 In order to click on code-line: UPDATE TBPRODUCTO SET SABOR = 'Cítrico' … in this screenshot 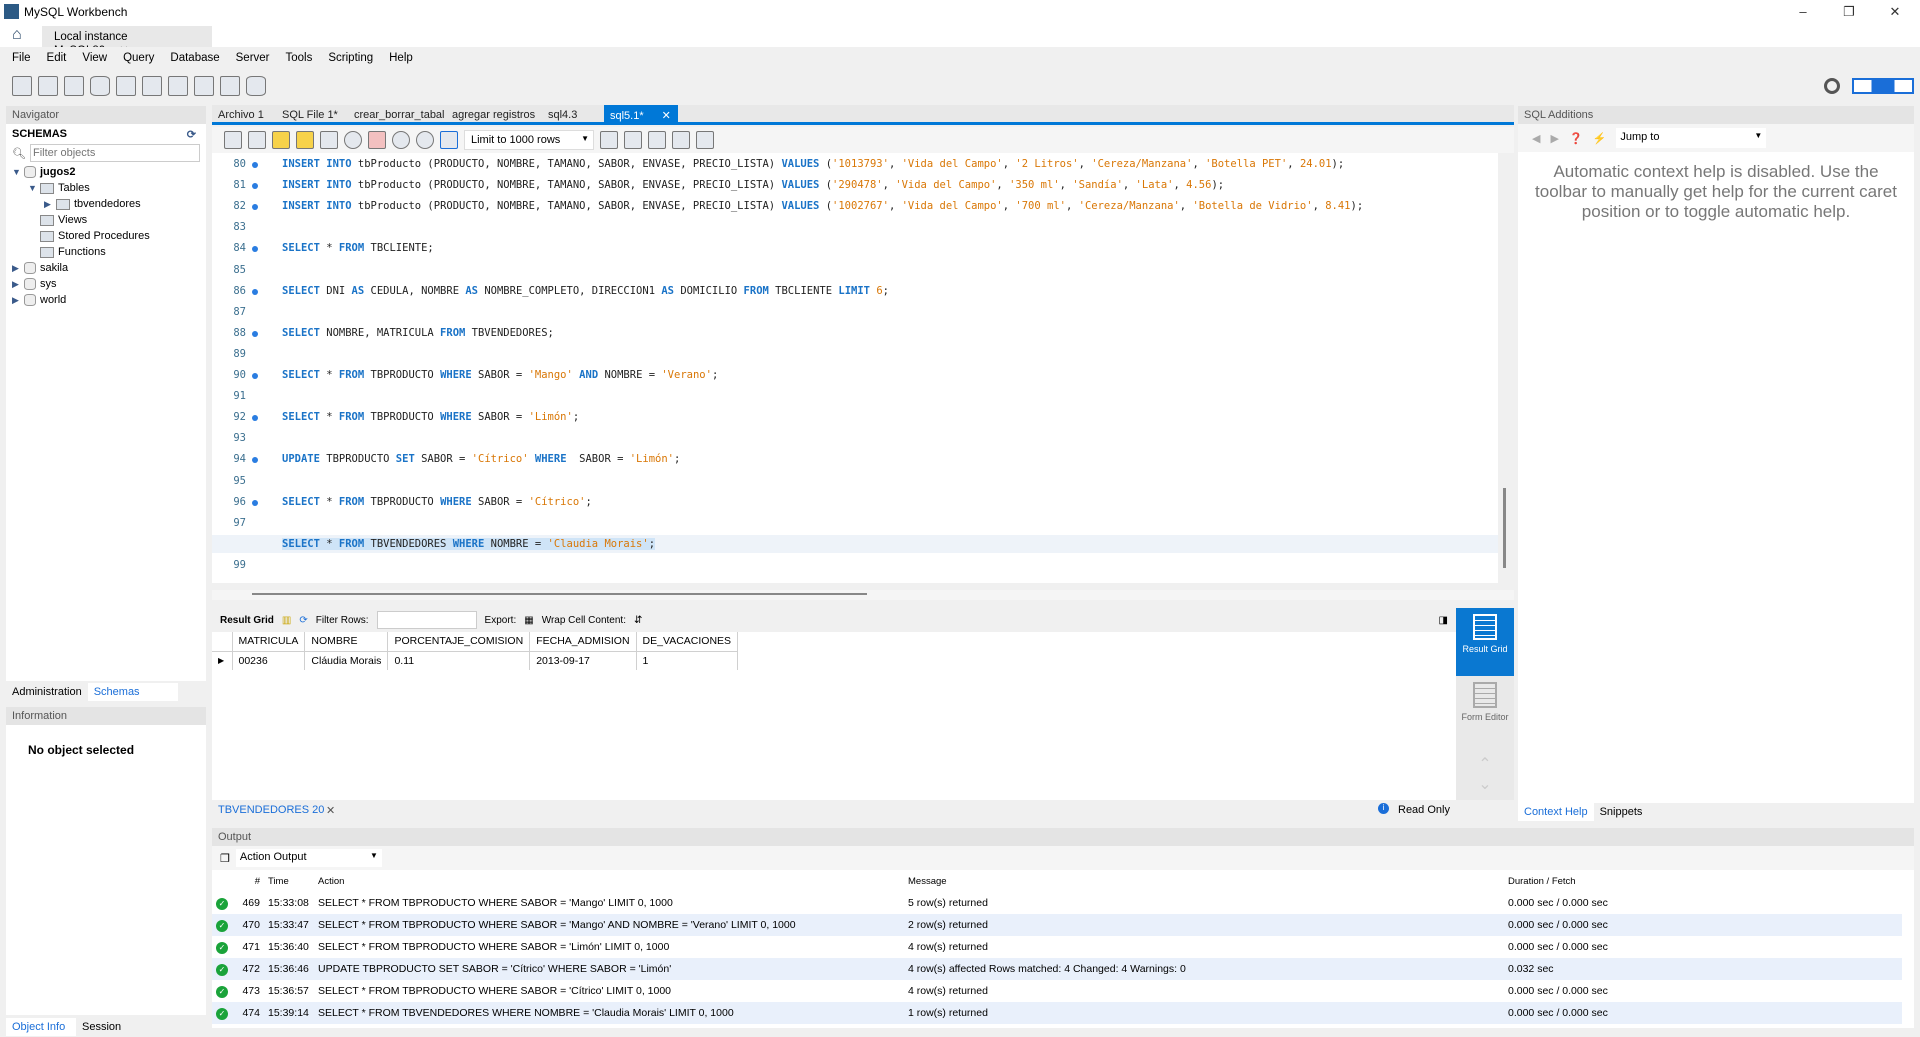, I will do `click(481, 459)`.